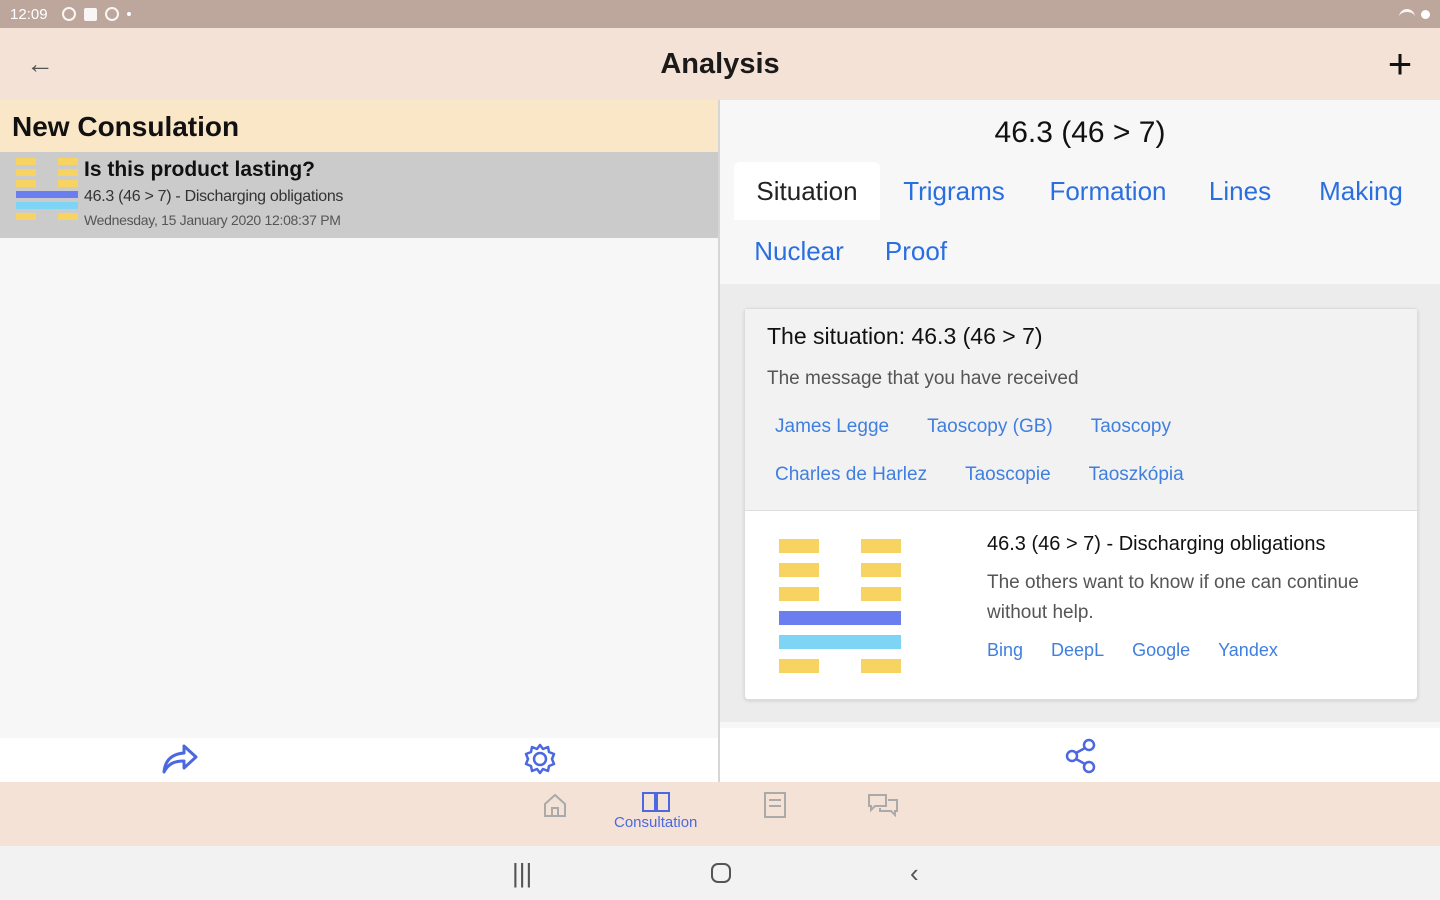  I want to click on right-toolbar, so click(1080, 755).